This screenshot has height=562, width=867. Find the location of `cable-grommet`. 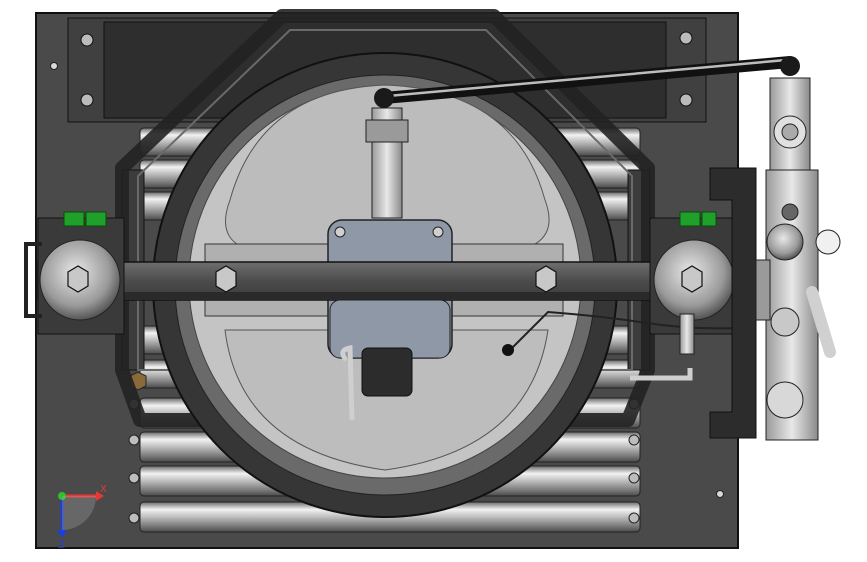

cable-grommet is located at coordinates (508, 350).